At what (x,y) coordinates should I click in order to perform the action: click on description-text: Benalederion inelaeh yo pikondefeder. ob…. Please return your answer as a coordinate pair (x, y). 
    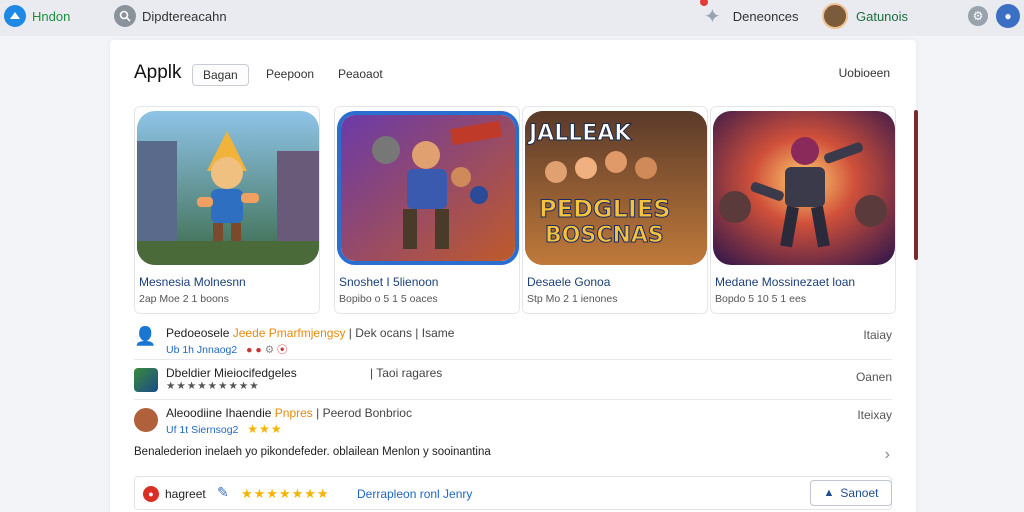
    Looking at the image, I should click on (312, 452).